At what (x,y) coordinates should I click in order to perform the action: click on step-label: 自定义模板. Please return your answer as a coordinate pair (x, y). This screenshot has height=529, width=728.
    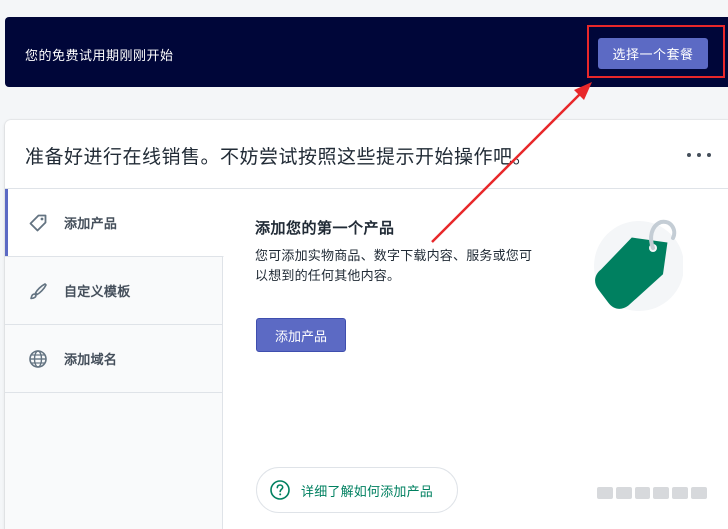
    Looking at the image, I should click on (97, 292).